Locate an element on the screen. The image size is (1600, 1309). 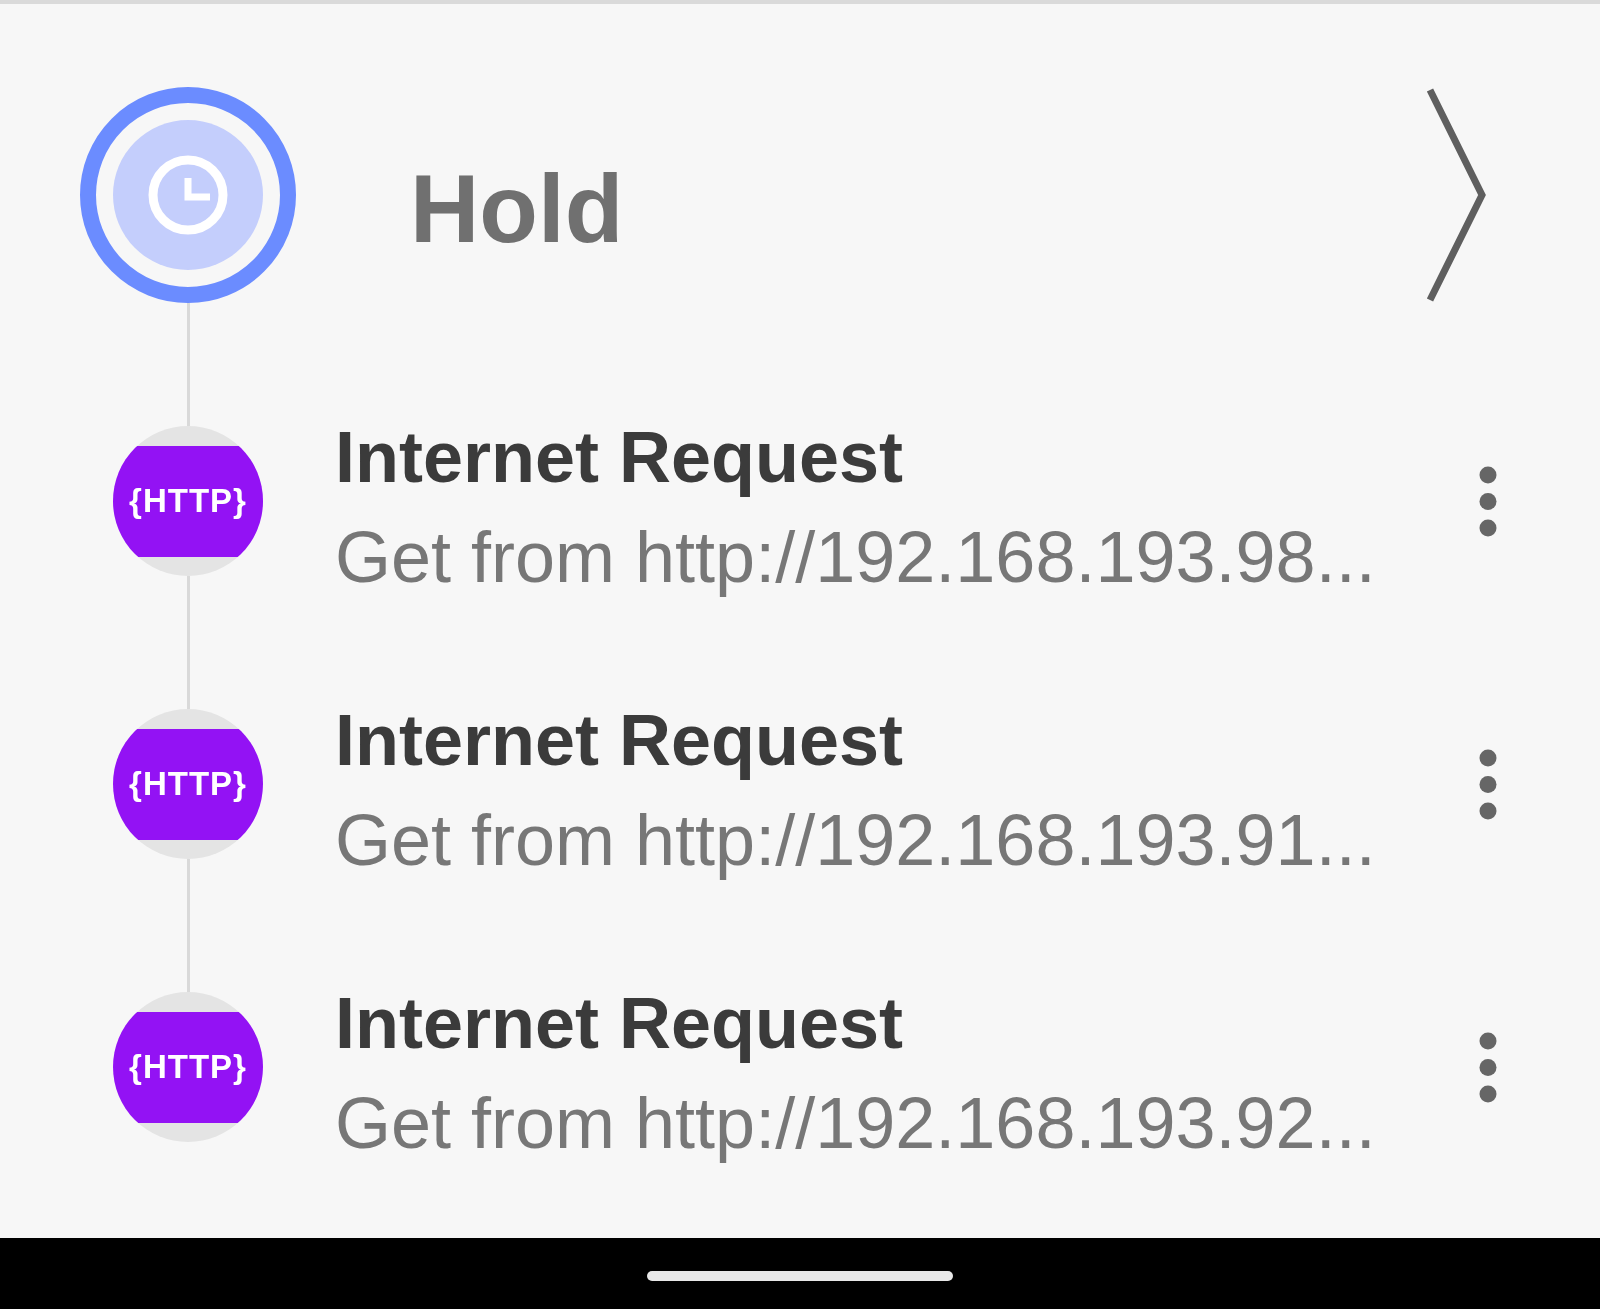
chevron-right-icon is located at coordinates (1456, 195).